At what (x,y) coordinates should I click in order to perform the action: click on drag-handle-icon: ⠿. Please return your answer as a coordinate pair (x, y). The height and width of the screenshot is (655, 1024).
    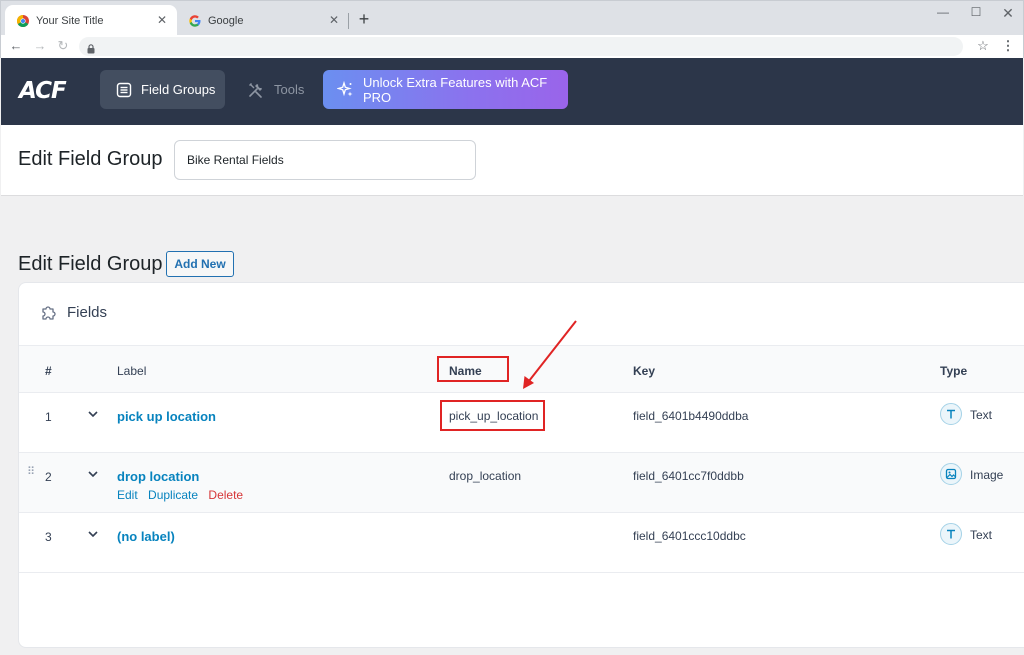
    Looking at the image, I should click on (32, 472).